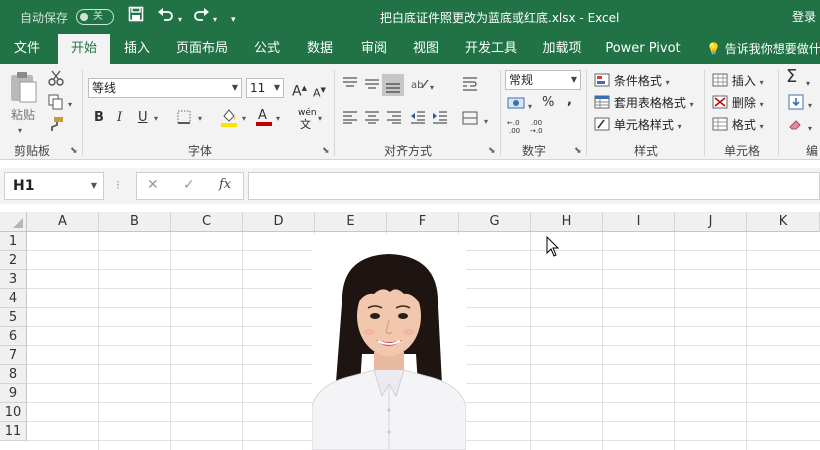  What do you see at coordinates (810, 106) in the screenshot?
I see `fill-dropdown-icon: ▾` at bounding box center [810, 106].